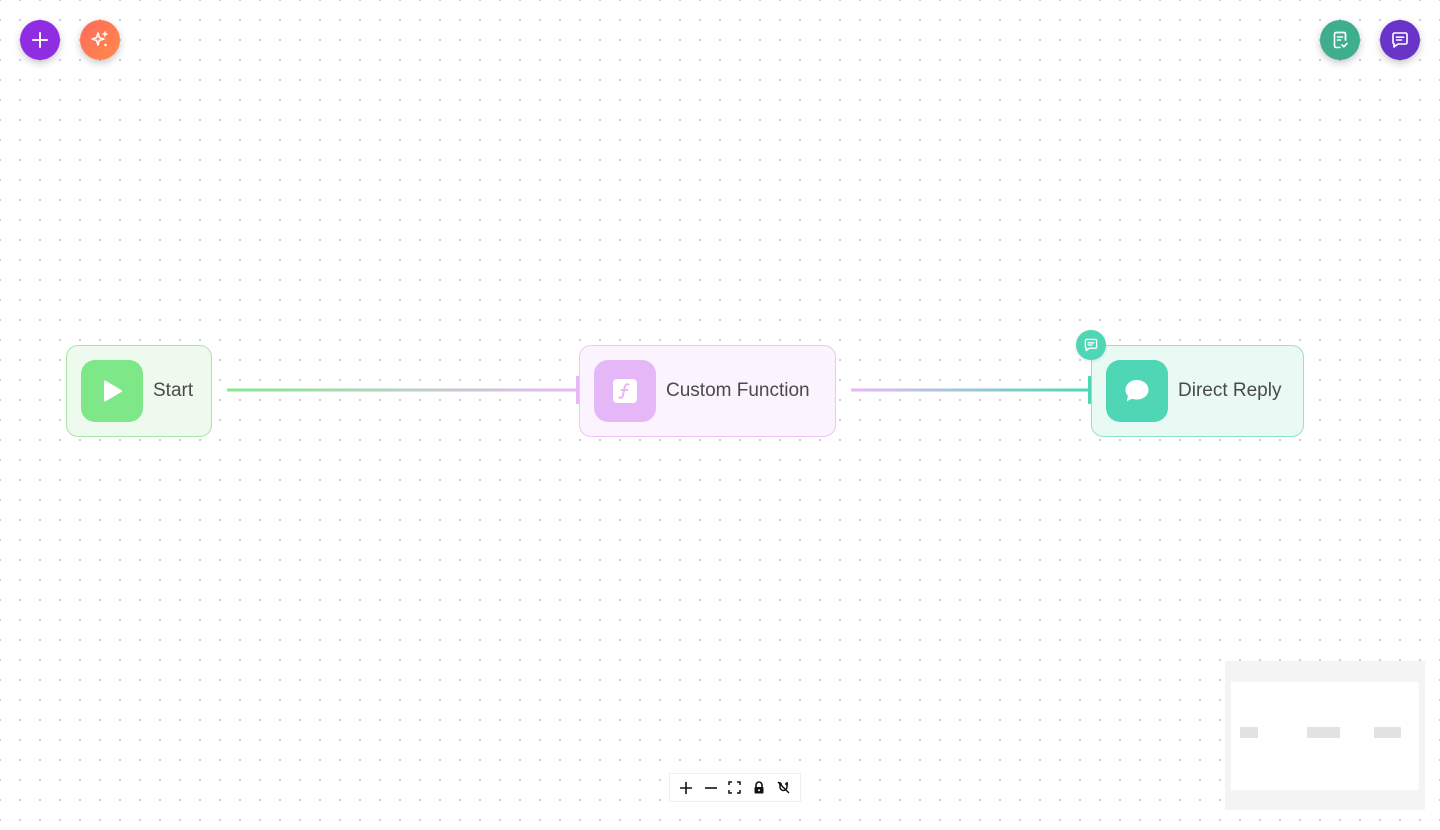 This screenshot has width=1440, height=830. I want to click on fit-view-button, so click(735, 788).